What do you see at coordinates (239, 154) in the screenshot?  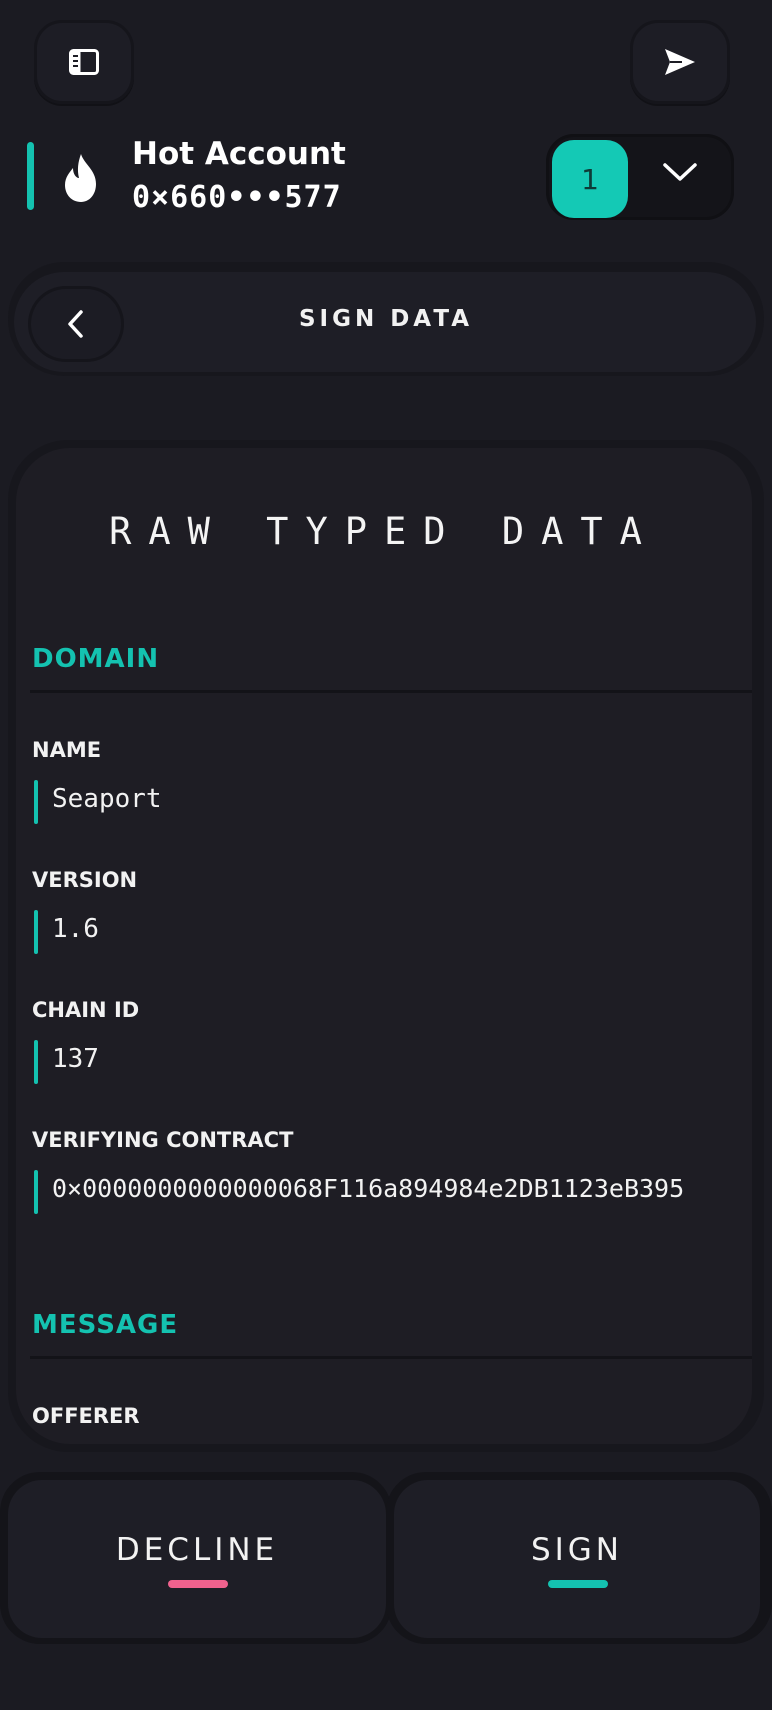 I see `account-name: Hot Account` at bounding box center [239, 154].